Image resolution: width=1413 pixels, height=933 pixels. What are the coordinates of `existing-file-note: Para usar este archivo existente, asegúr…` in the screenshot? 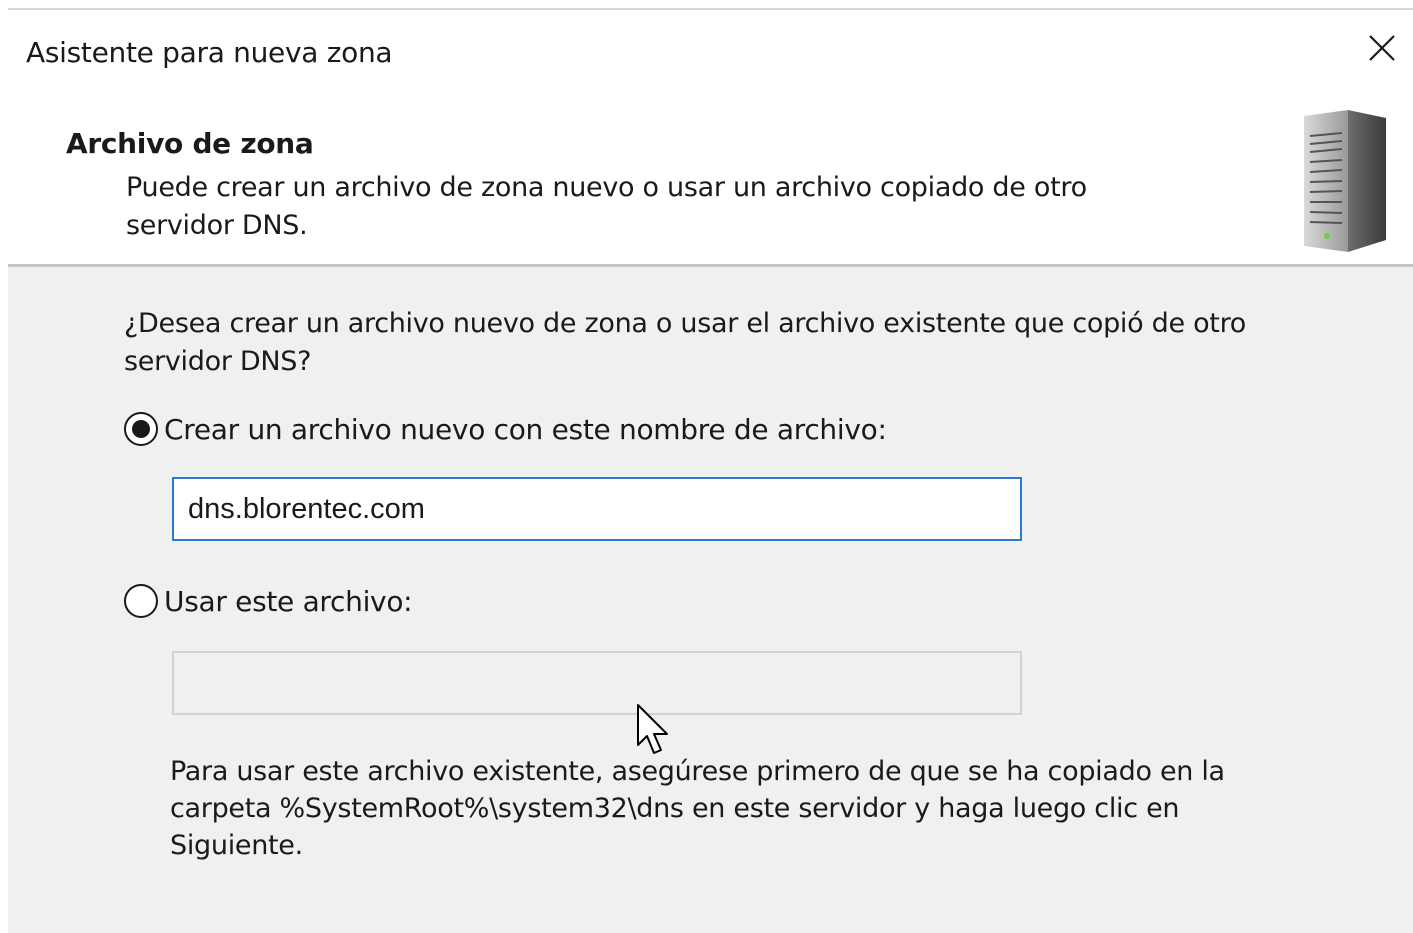 It's located at (697, 808).